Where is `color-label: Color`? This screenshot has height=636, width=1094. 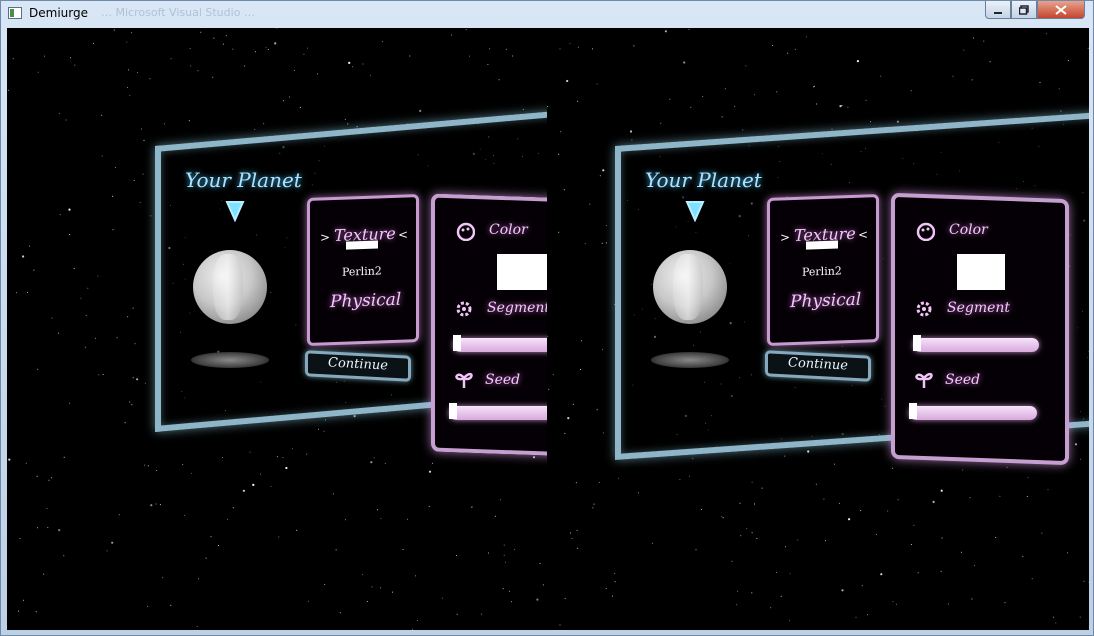
color-label: Color is located at coordinates (508, 230).